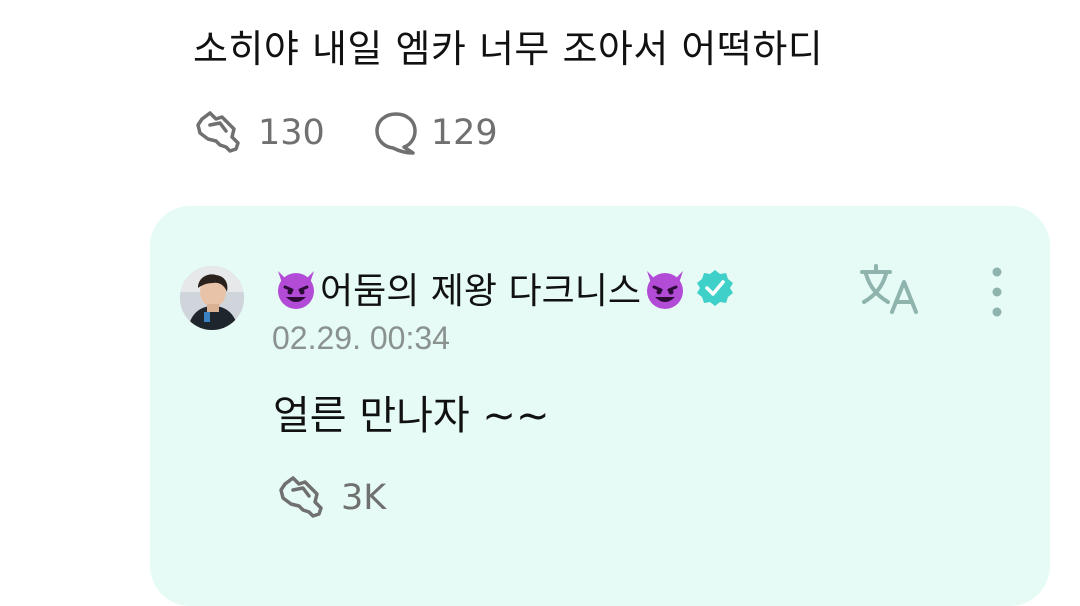  I want to click on more-vertical-icon, so click(997, 292).